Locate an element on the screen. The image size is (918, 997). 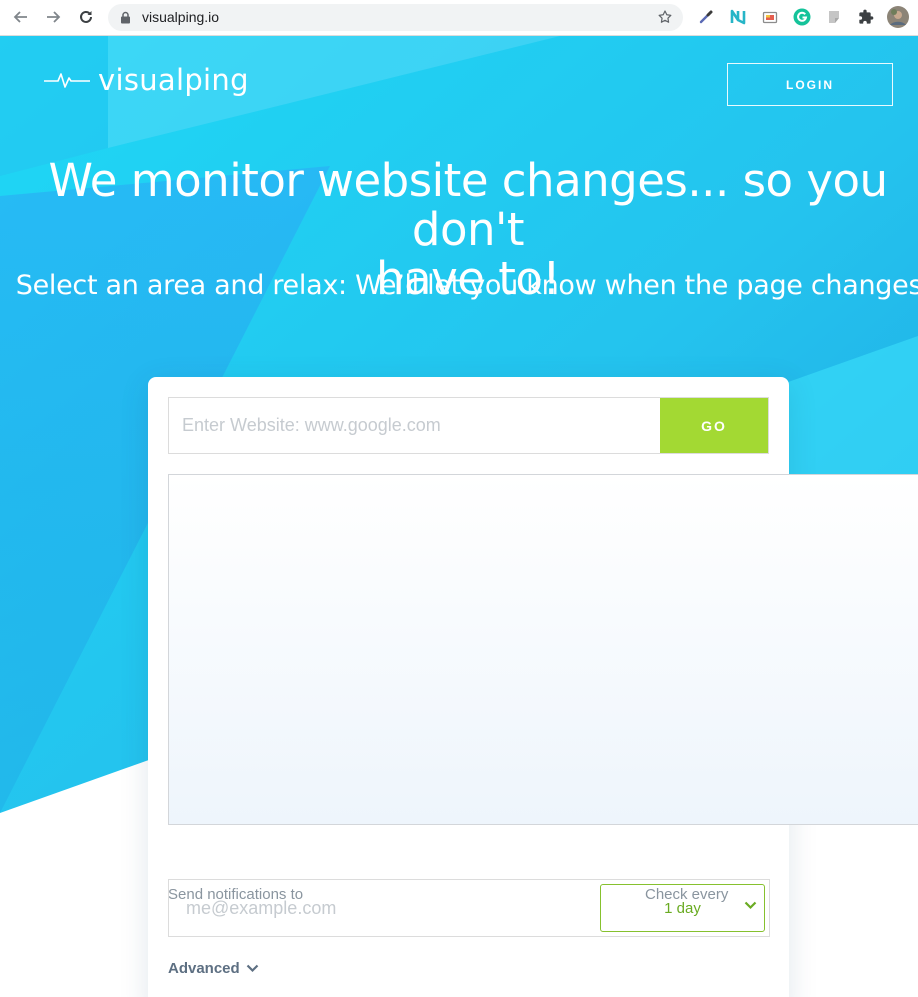
frequency-select: 1 day is located at coordinates (682, 908).